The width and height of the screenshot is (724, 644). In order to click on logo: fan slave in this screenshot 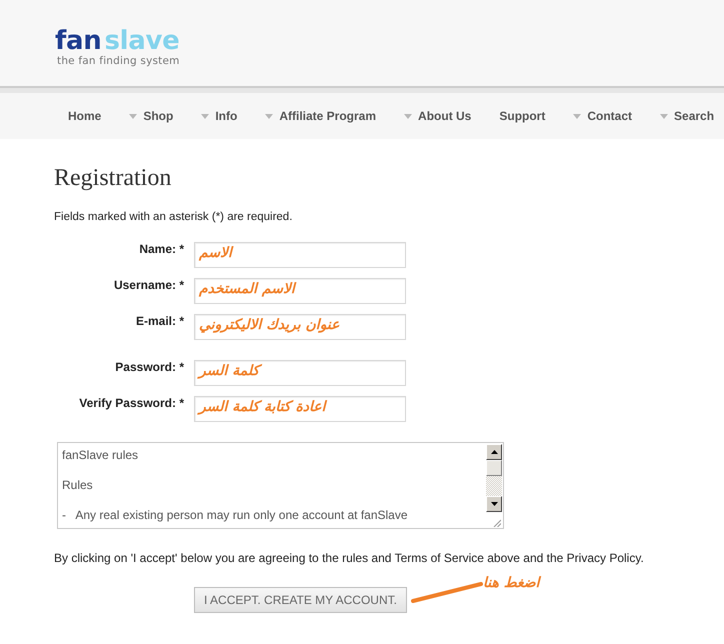, I will do `click(117, 41)`.